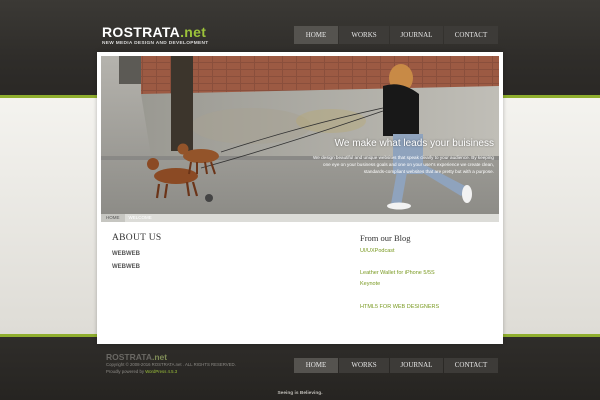 The height and width of the screenshot is (400, 600). I want to click on nav-contact: CONTACT, so click(471, 35).